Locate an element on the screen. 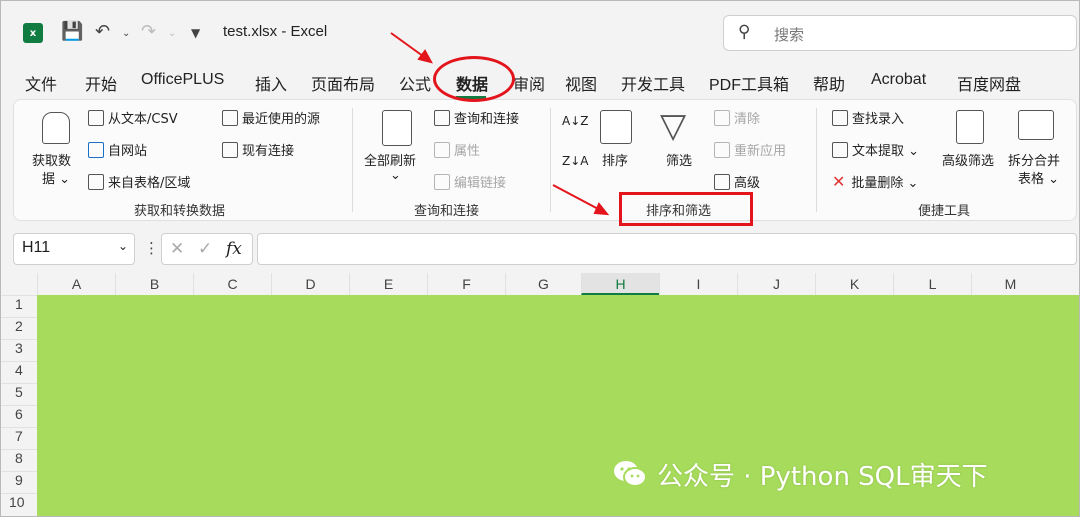  tab-home: 开始 is located at coordinates (101, 83).